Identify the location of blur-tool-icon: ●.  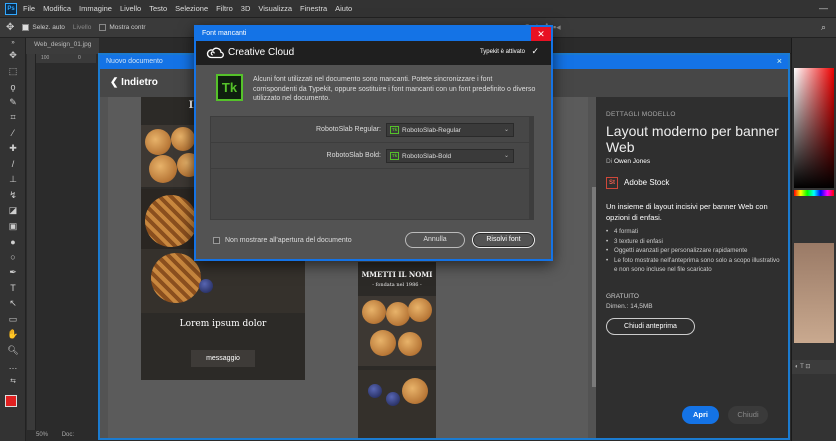
(13, 242).